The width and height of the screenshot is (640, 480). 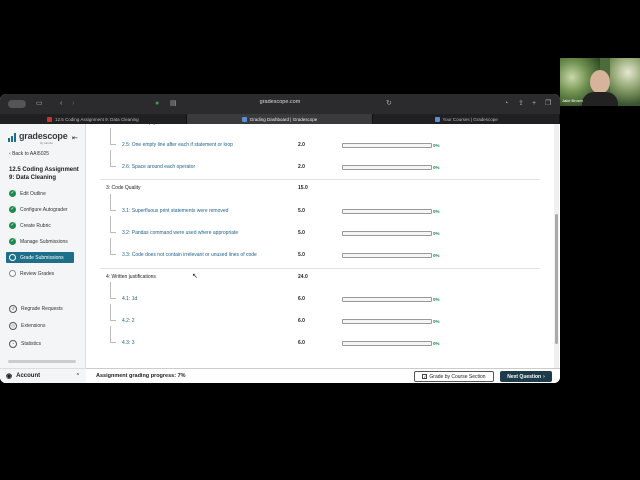 What do you see at coordinates (128, 343) in the screenshot?
I see `question-link: 4.3: 3` at bounding box center [128, 343].